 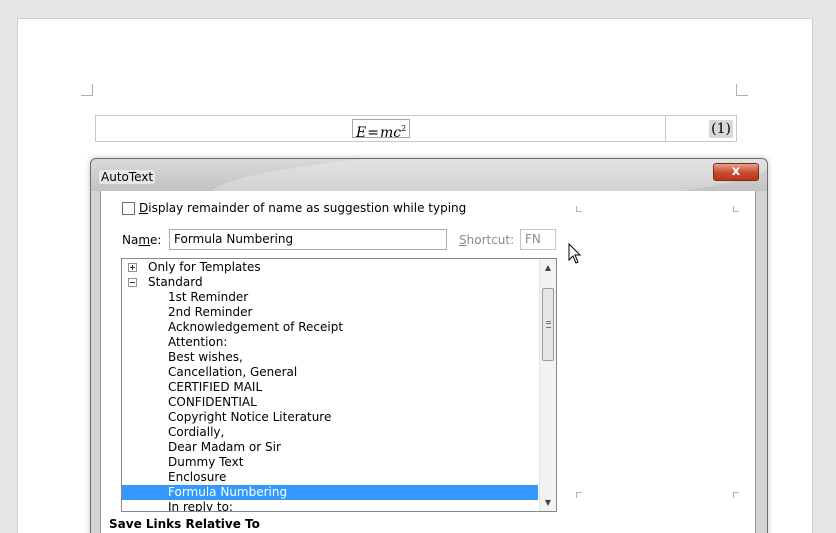 I want to click on tree-scrollbar: ▲ ▼, so click(x=547, y=385).